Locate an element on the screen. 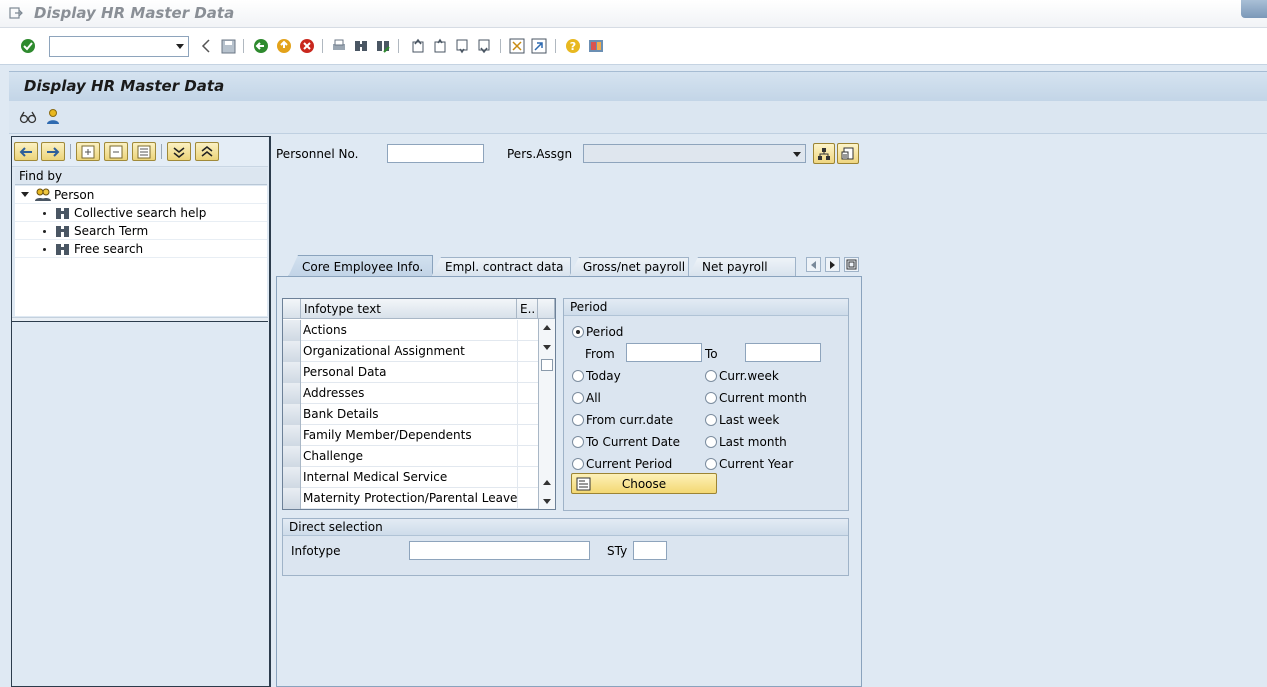  forward-arrow-button is located at coordinates (53, 151).